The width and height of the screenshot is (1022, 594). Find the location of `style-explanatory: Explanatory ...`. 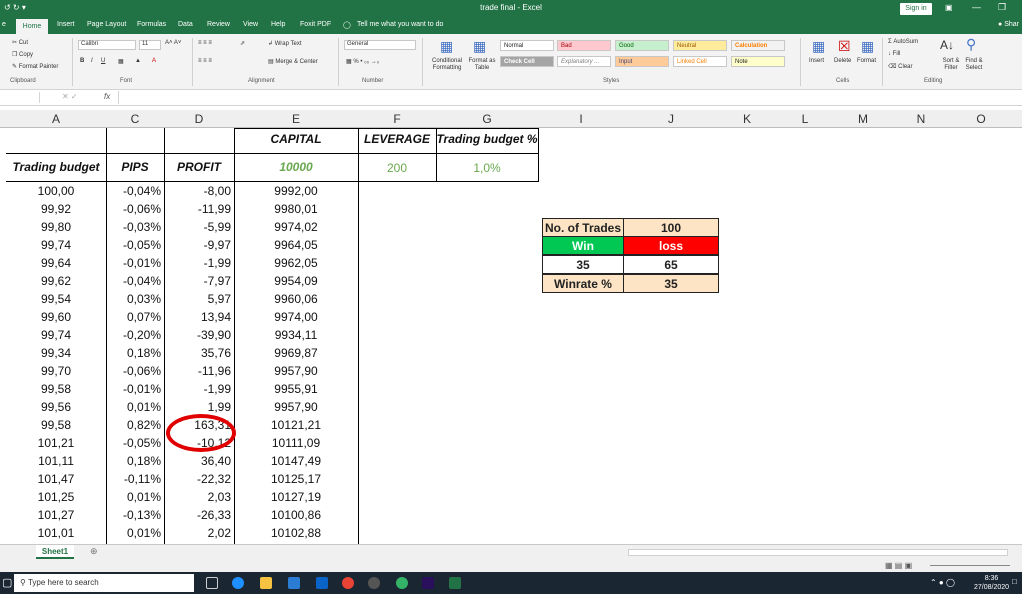

style-explanatory: Explanatory ... is located at coordinates (584, 61).